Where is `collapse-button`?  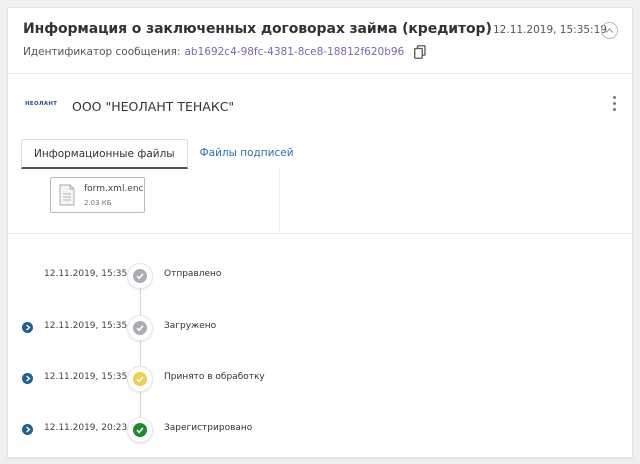
collapse-button is located at coordinates (609, 30).